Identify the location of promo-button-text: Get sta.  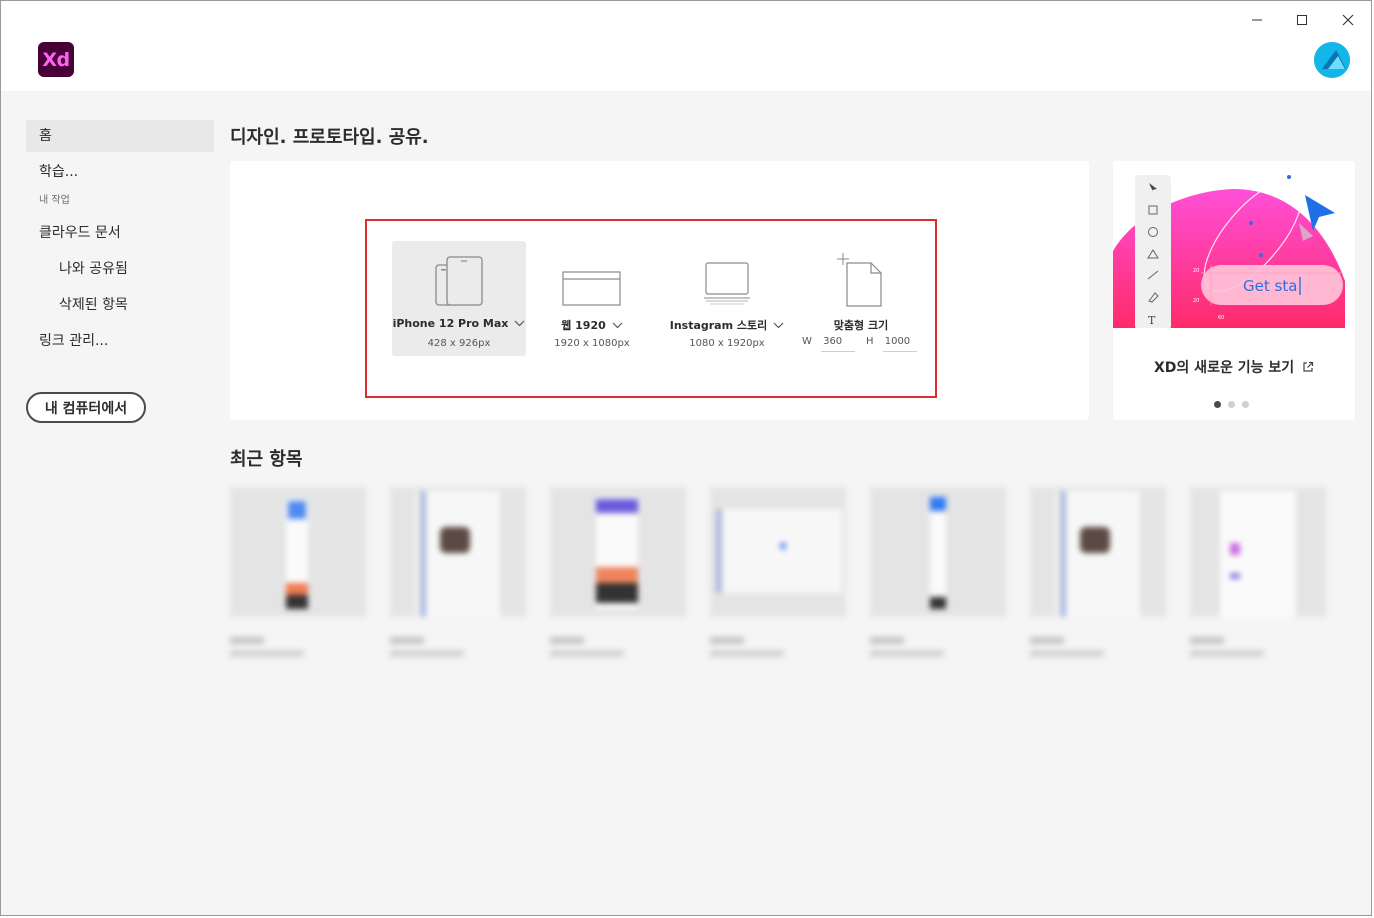
(1270, 286).